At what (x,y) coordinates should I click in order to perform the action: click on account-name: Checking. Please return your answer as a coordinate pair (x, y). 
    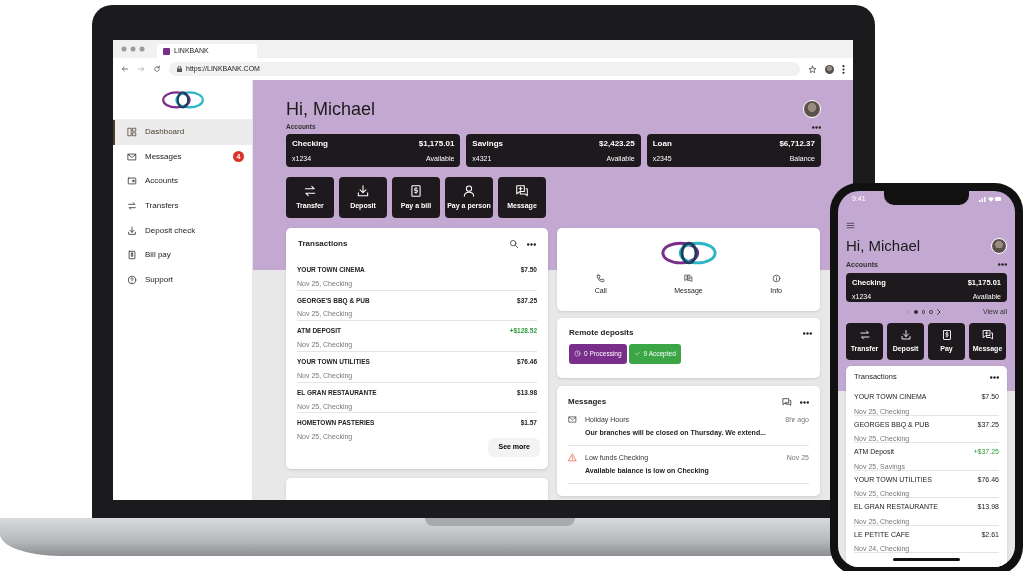
    Looking at the image, I should click on (310, 144).